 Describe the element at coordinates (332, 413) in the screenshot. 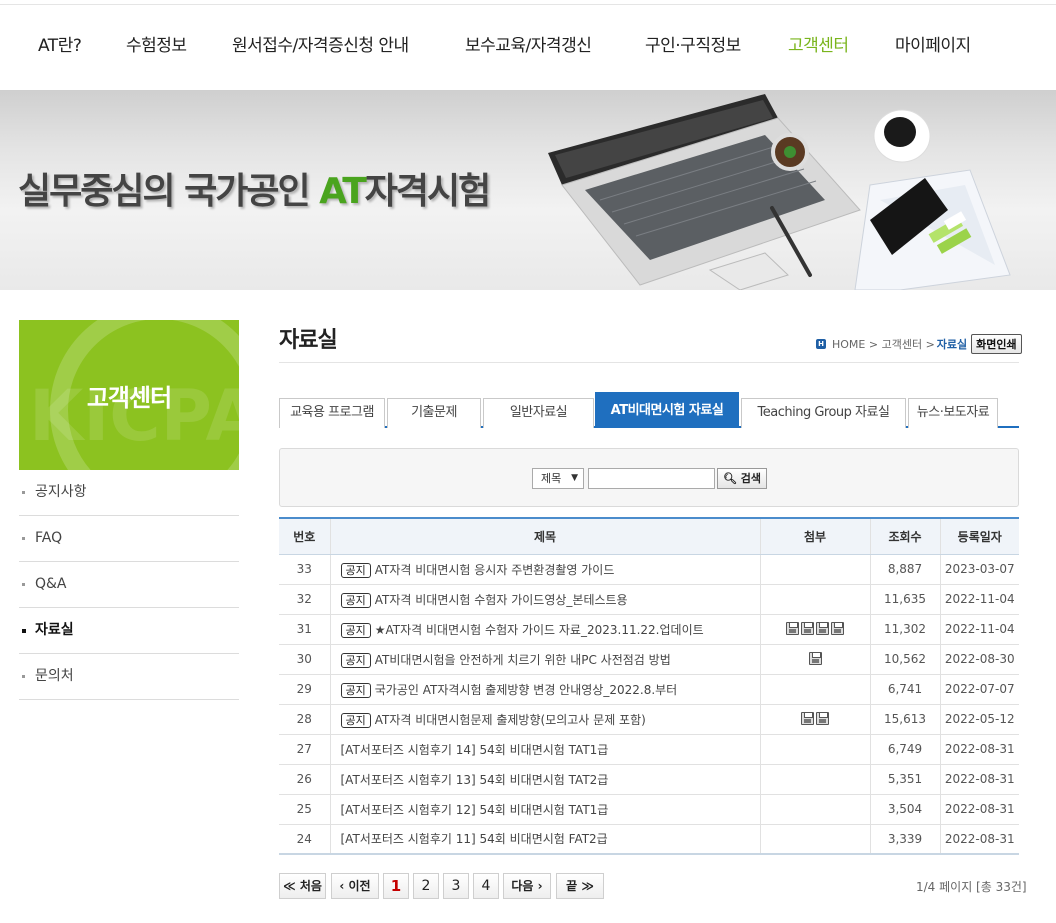

I see `tab-edu-program: 교육용 프로그램` at that location.